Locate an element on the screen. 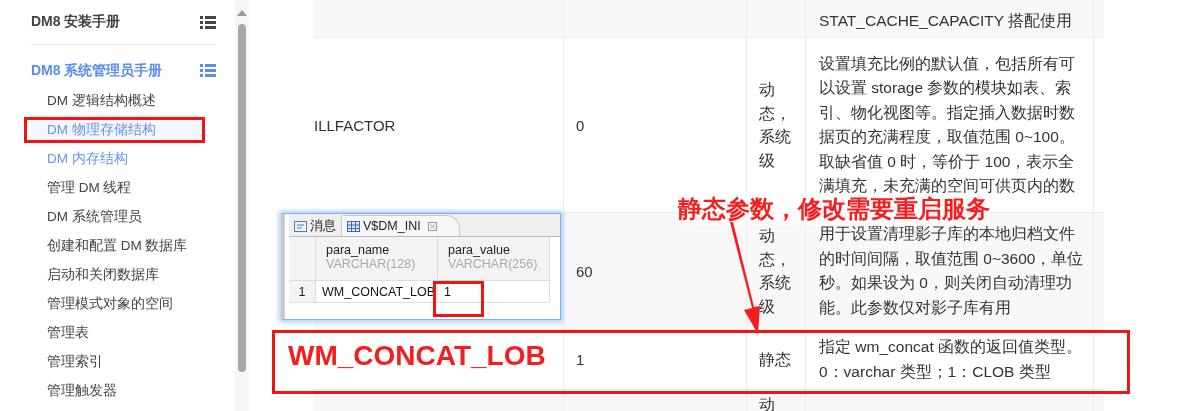 This screenshot has width=1188, height=411. row-number: 1 is located at coordinates (302, 291).